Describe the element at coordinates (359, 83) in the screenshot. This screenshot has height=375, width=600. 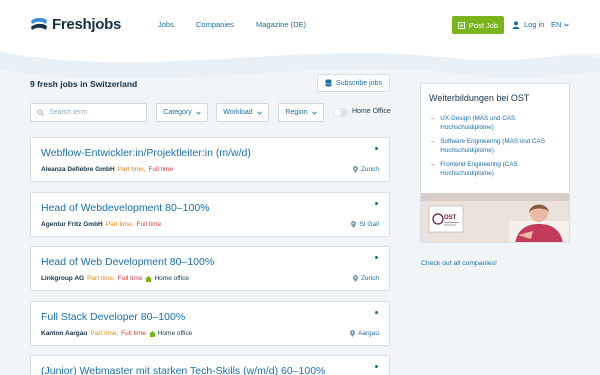
I see `subscribe-label: Subscribe jobs` at that location.